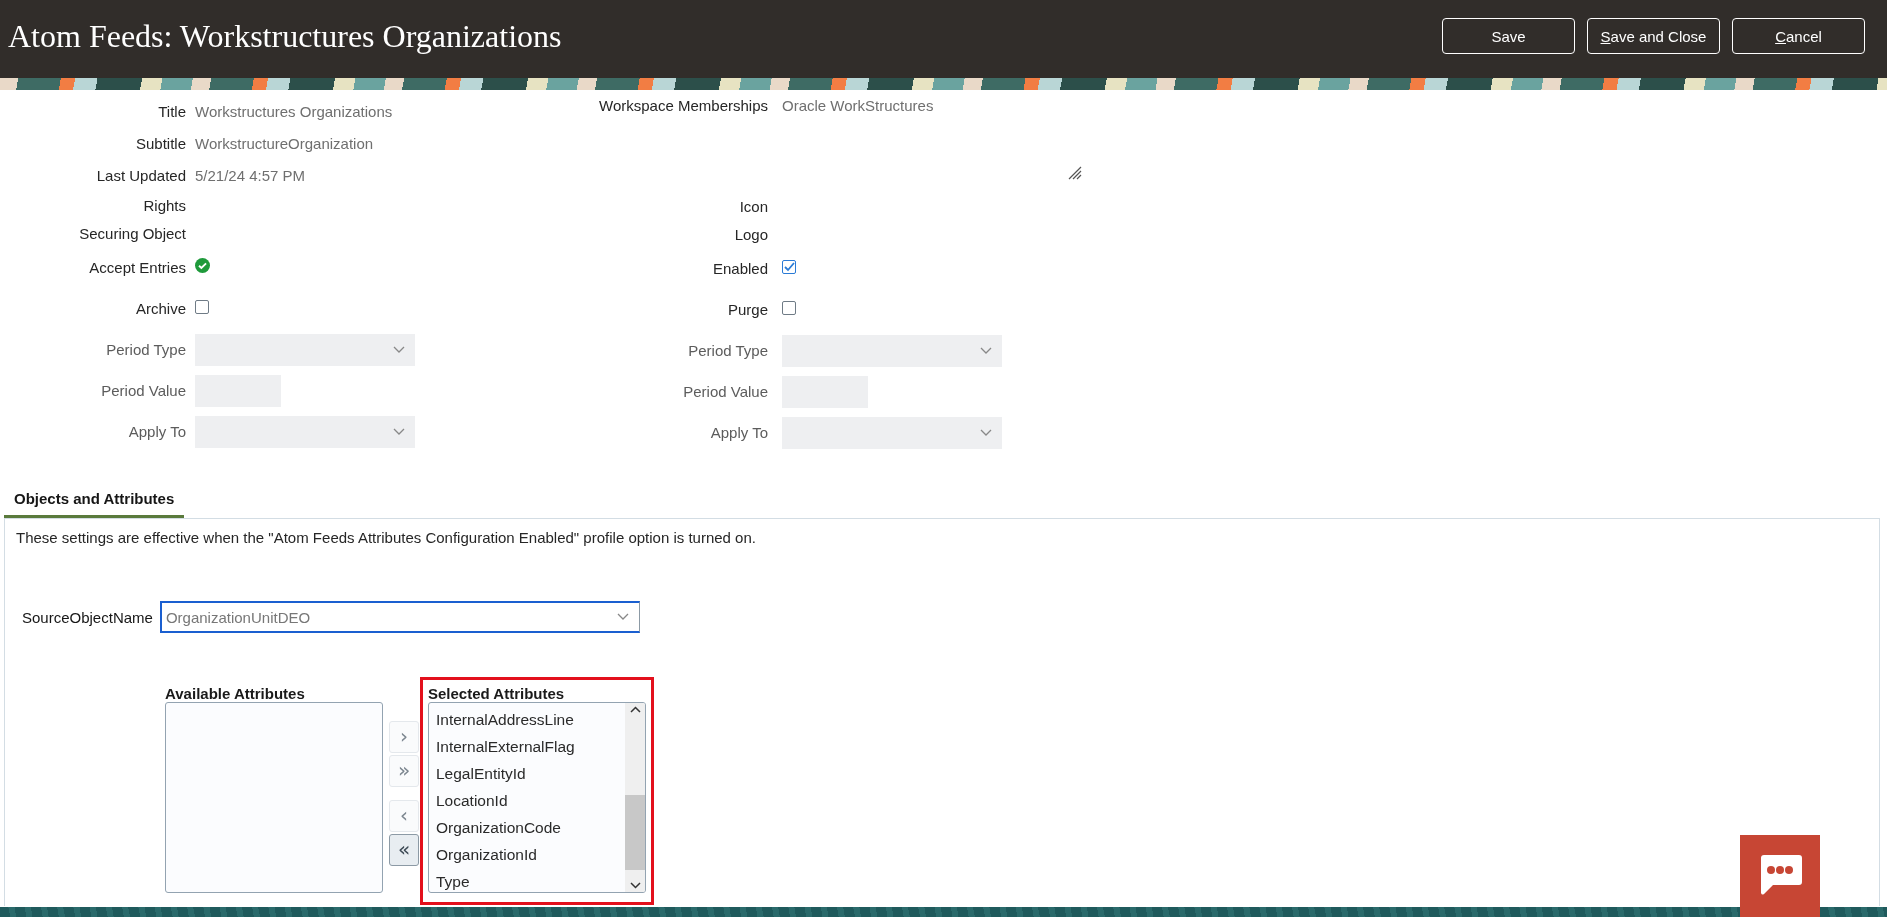 This screenshot has height=917, width=1887. What do you see at coordinates (740, 268) in the screenshot?
I see `field-label: Enabled` at bounding box center [740, 268].